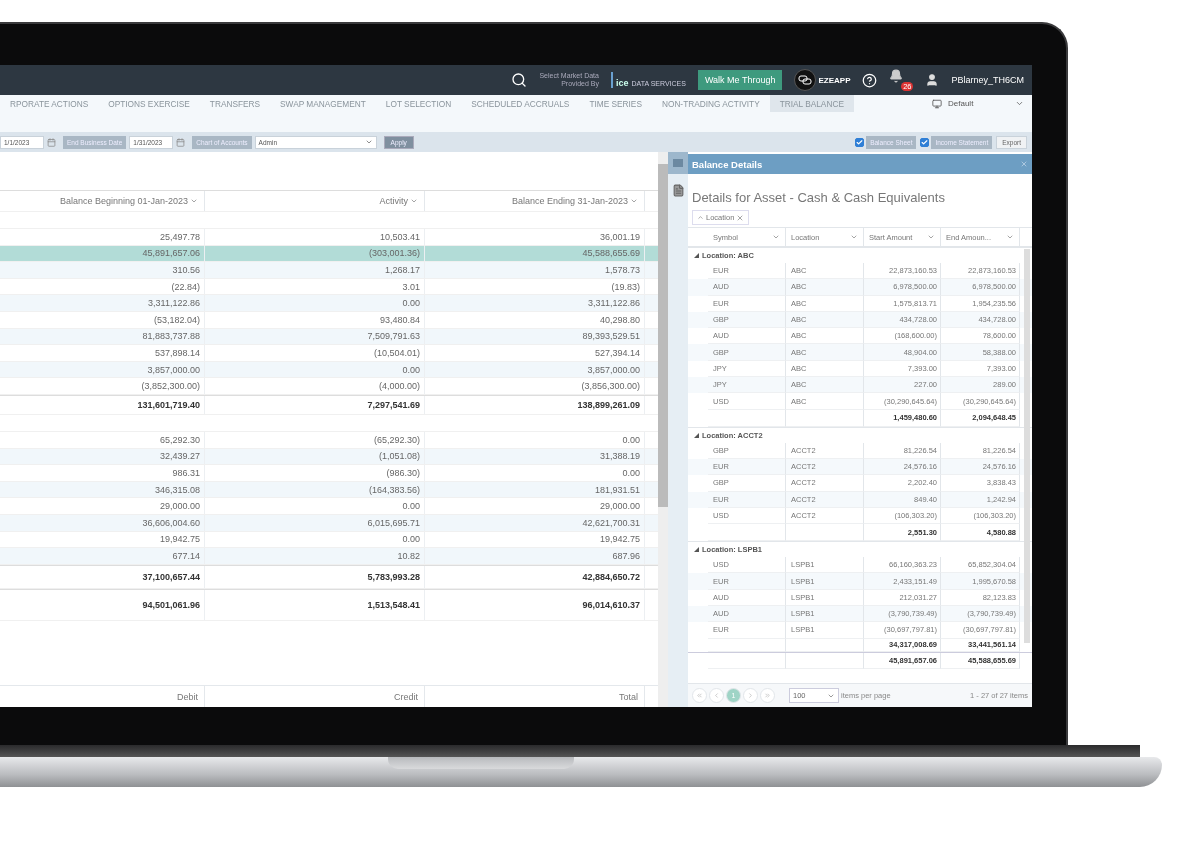  I want to click on table-row: (3,852,300.00) (4,000.00) (3,856,300.00), so click(329, 386).